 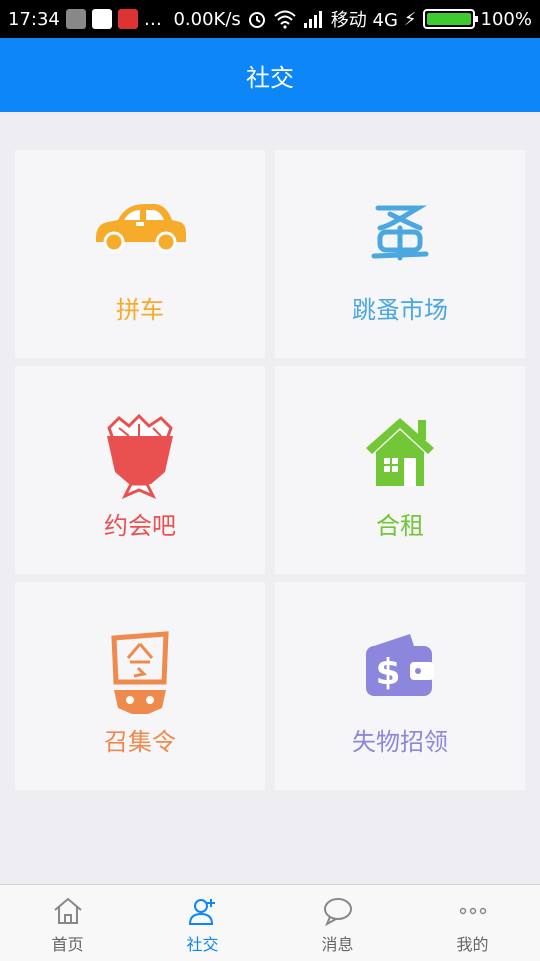 What do you see at coordinates (506, 19) in the screenshot?
I see `battery-percent: 100%` at bounding box center [506, 19].